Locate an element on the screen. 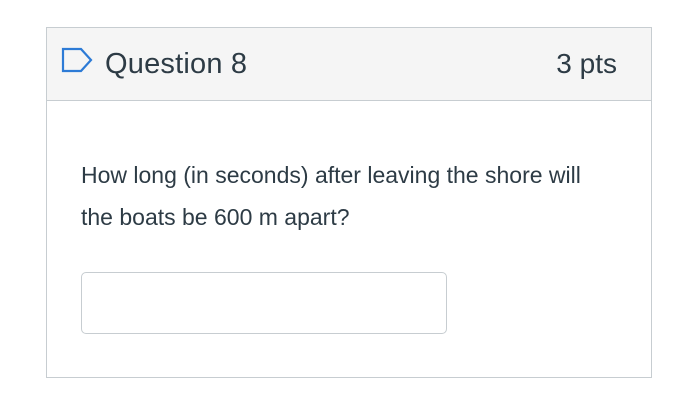 The image size is (700, 419). question-points: 3 pts is located at coordinates (586, 63).